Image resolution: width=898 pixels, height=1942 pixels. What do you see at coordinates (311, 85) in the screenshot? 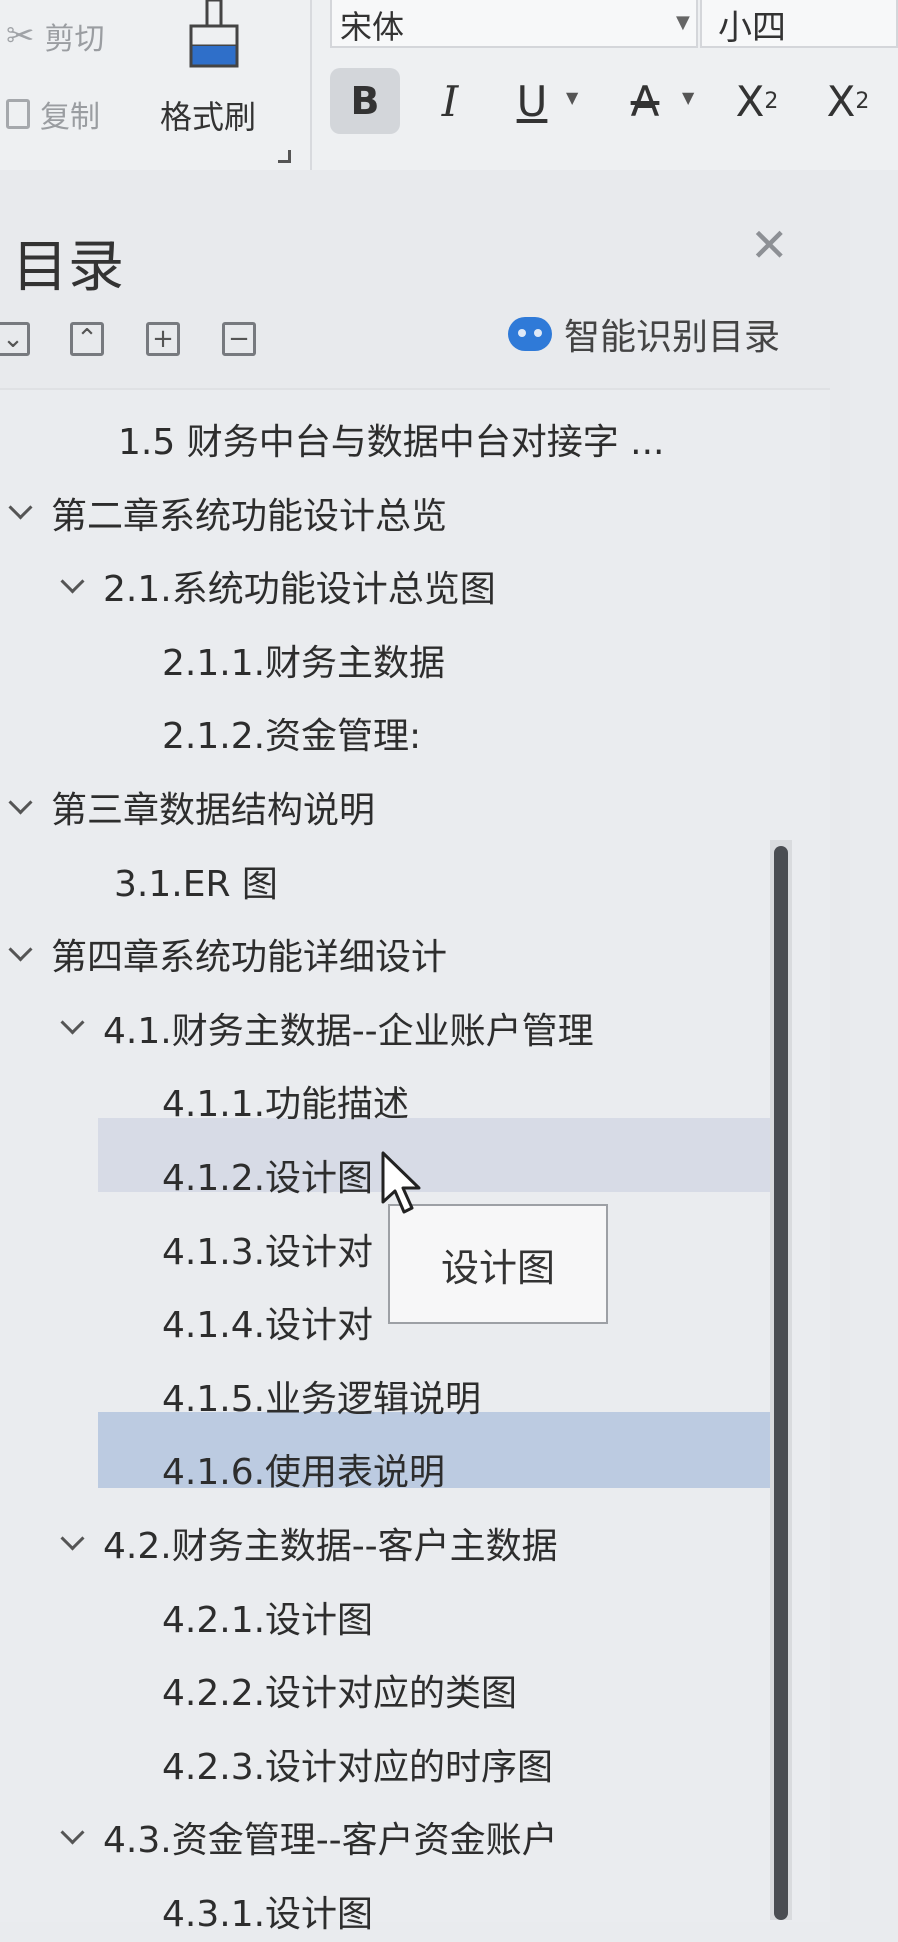
I see `toolbar-divider` at bounding box center [311, 85].